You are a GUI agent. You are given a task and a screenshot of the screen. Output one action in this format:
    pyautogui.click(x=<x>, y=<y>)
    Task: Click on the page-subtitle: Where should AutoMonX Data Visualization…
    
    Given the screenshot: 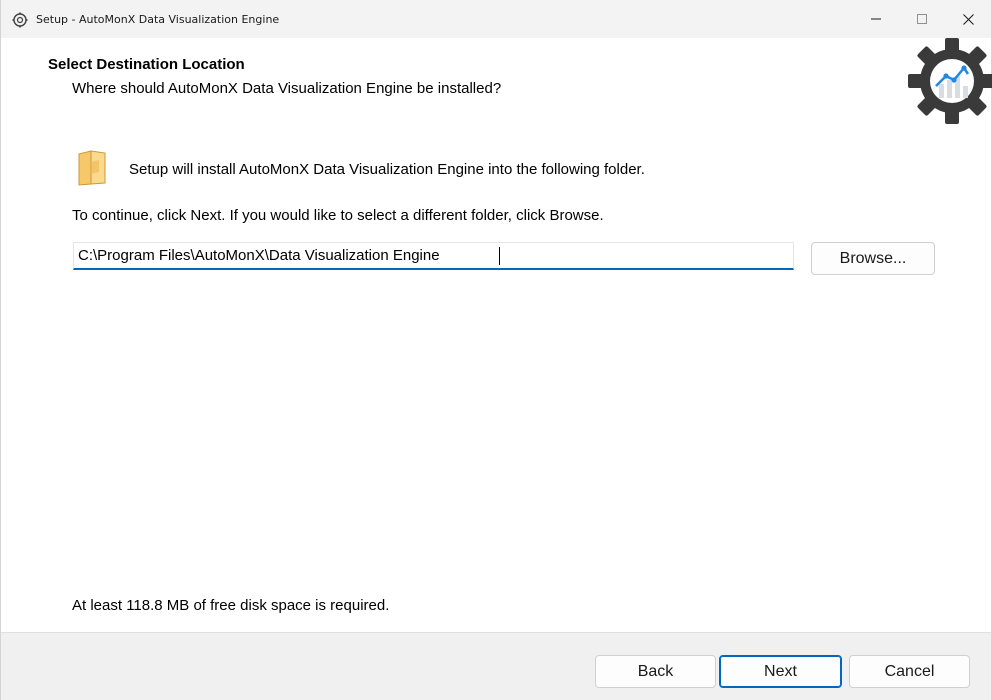 What is the action you would take?
    pyautogui.click(x=287, y=88)
    